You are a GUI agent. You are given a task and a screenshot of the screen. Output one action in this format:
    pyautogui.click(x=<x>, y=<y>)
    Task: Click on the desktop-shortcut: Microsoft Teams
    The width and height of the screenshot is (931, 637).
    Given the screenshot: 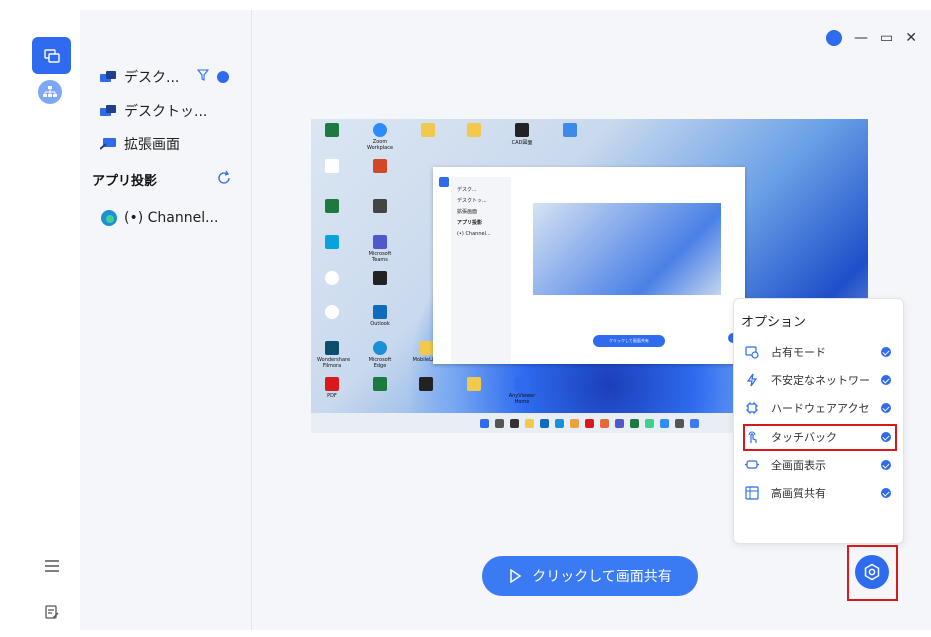 What is the action you would take?
    pyautogui.click(x=380, y=249)
    